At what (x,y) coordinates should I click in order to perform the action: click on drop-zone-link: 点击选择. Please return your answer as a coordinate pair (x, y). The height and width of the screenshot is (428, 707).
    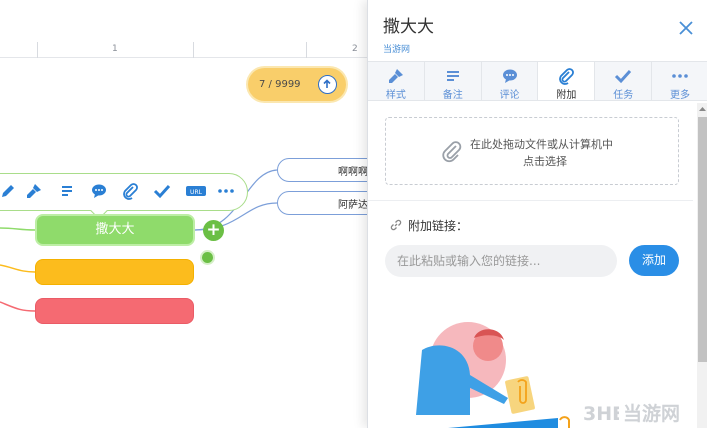
    Looking at the image, I should click on (545, 161).